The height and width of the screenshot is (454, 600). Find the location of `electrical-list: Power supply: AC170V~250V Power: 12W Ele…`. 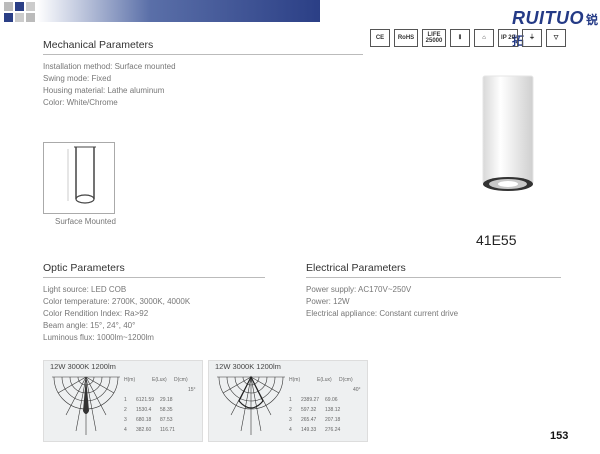

electrical-list: Power supply: AC170V~250V Power: 12W Ele… is located at coordinates (382, 301).